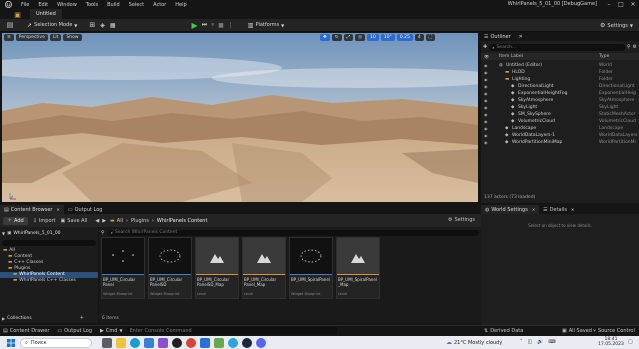 This screenshot has width=639, height=349. What do you see at coordinates (430, 37) in the screenshot?
I see `maximize-viewport-icon: ⛶` at bounding box center [430, 37].